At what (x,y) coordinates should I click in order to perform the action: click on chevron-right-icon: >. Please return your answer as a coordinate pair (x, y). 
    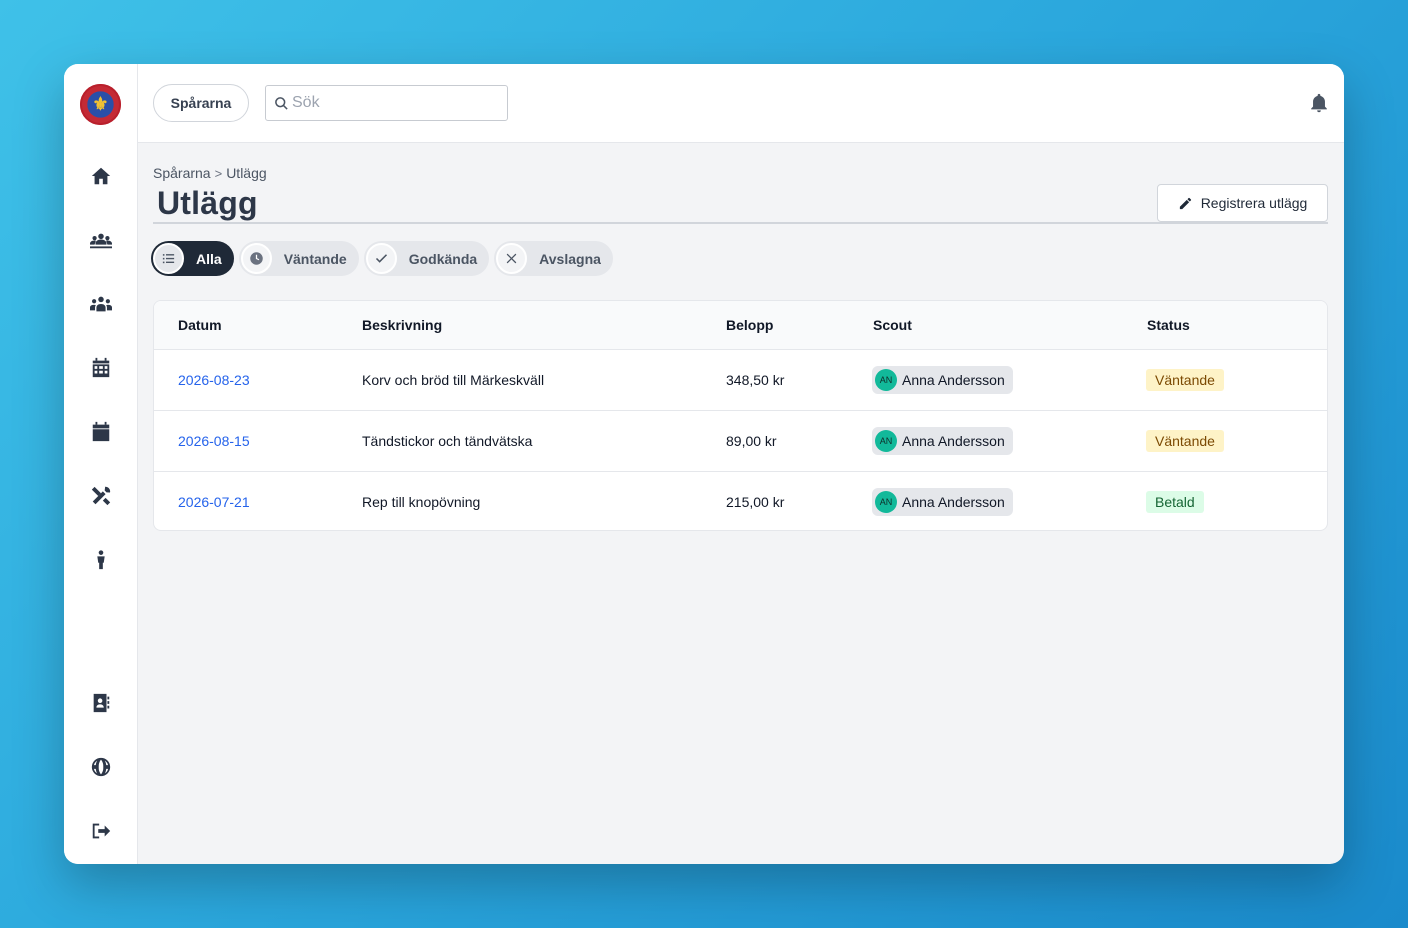
    Looking at the image, I should click on (218, 173).